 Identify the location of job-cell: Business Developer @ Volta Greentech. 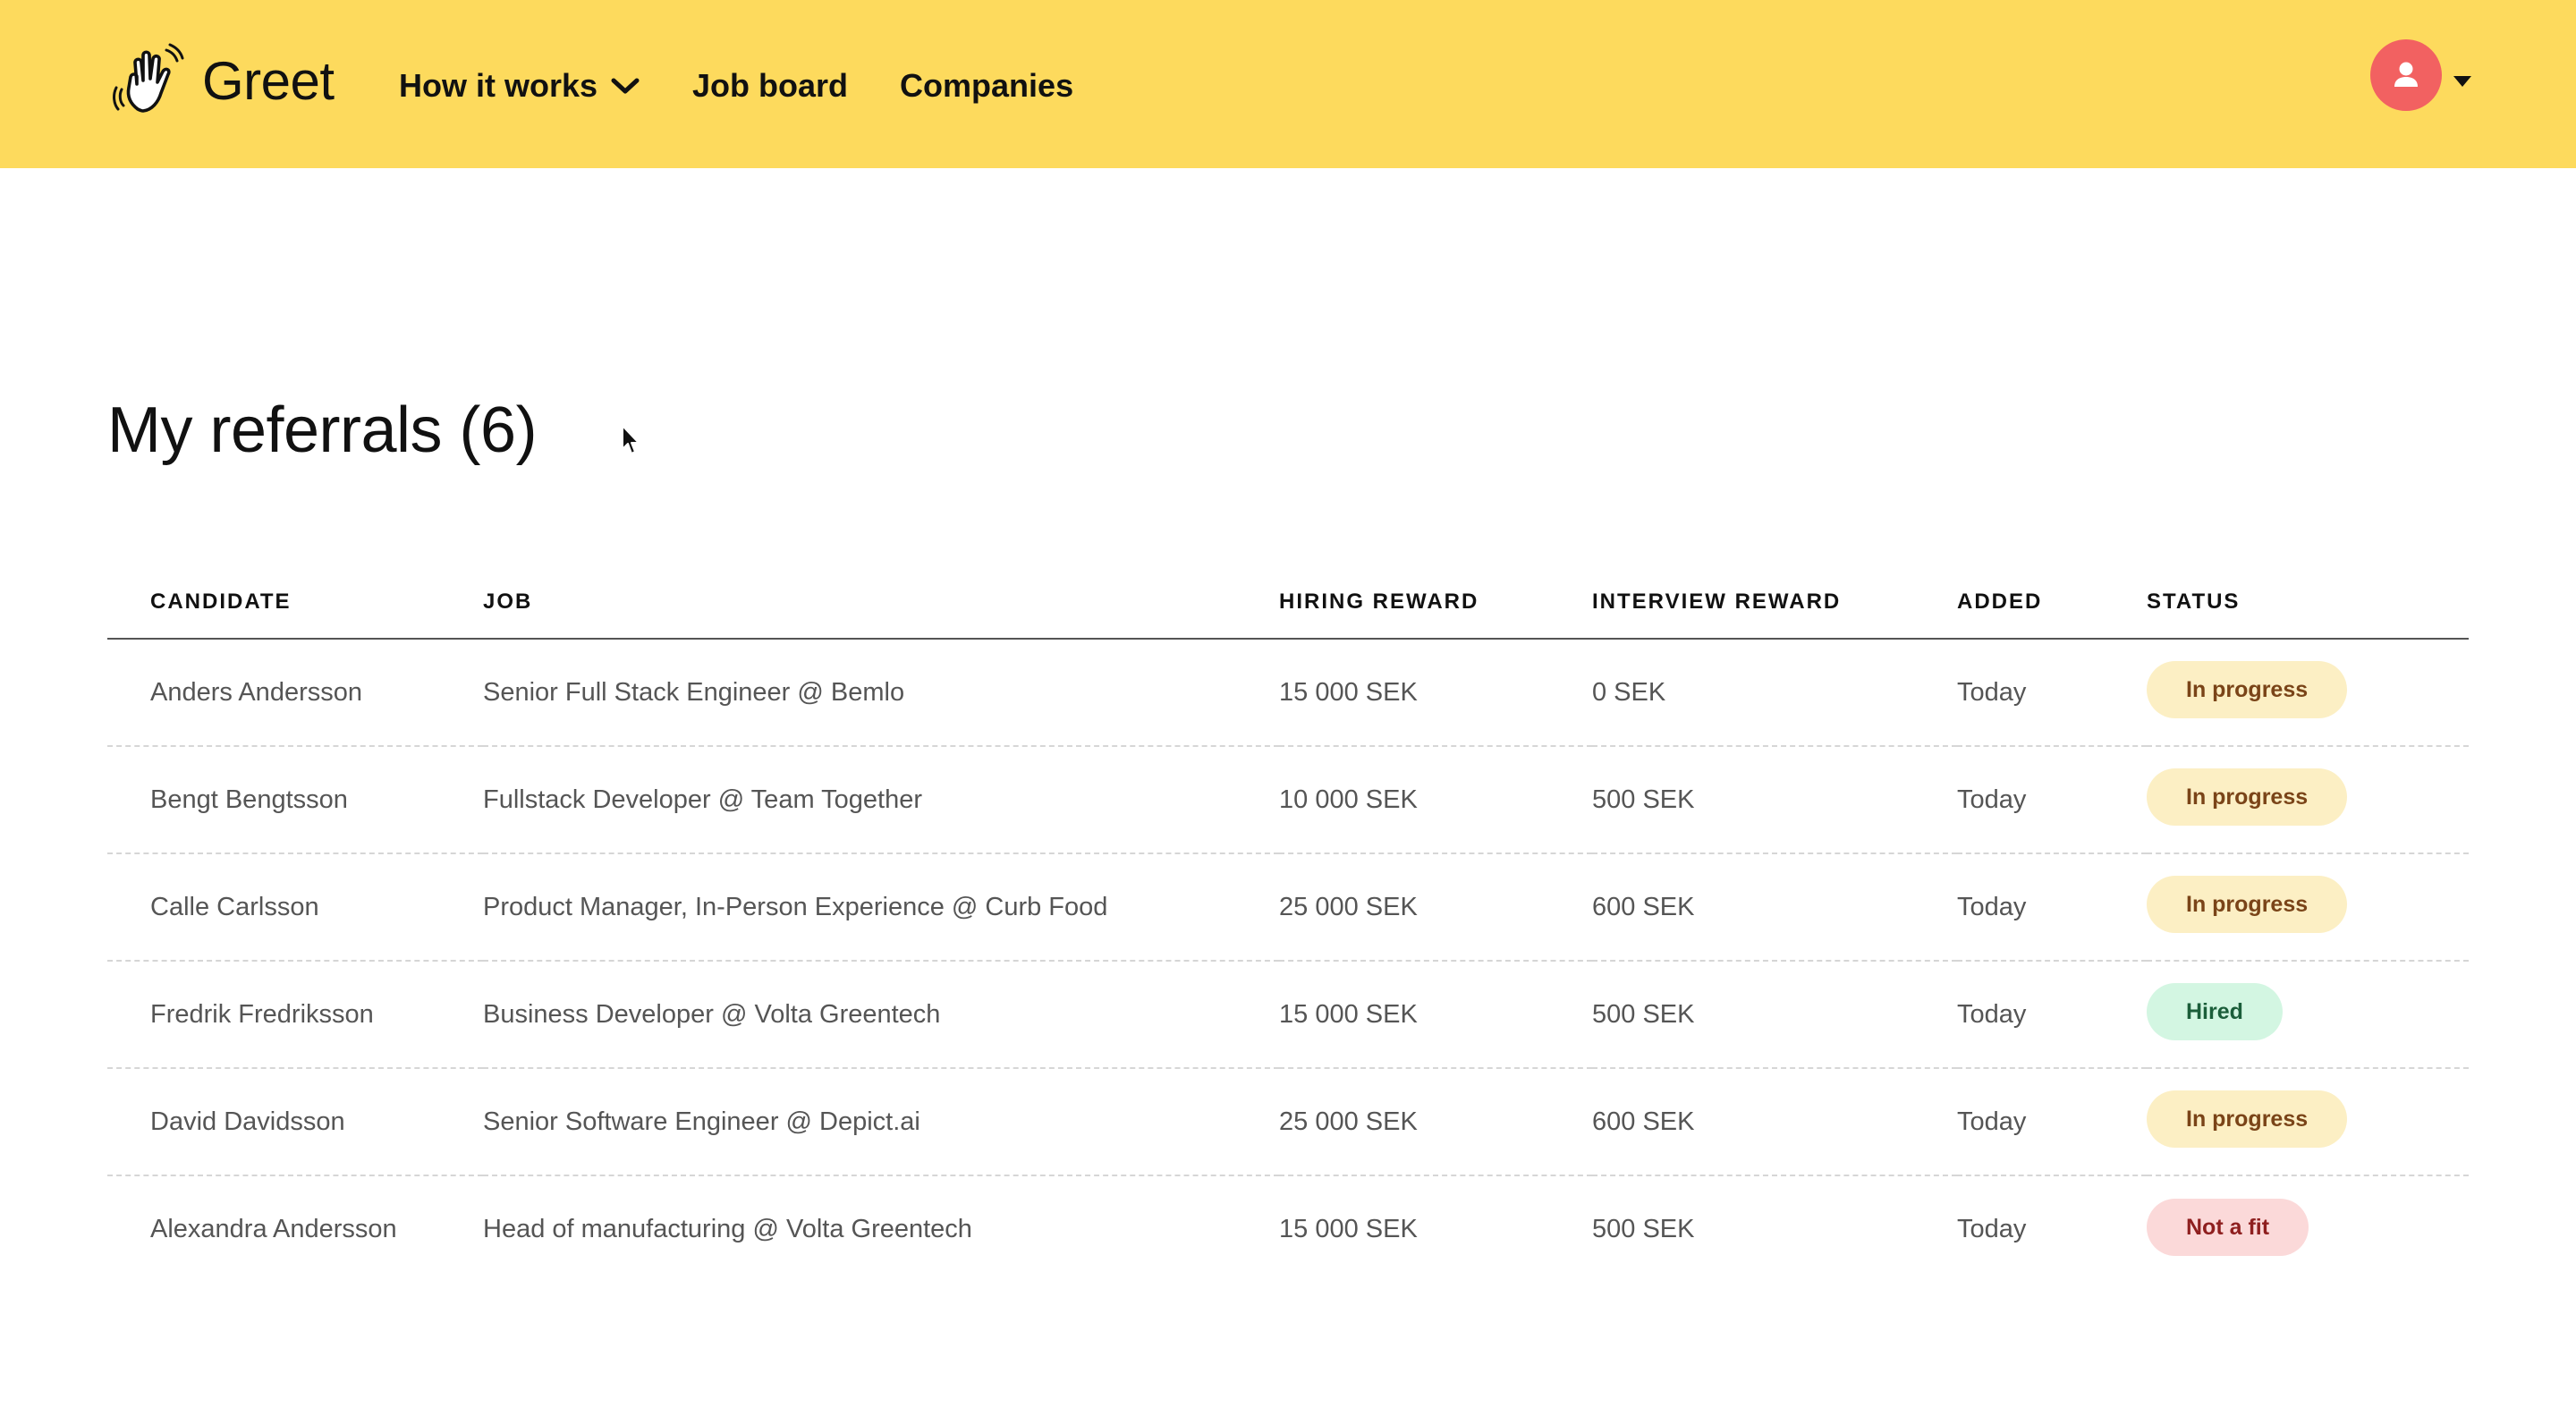
(881, 1015).